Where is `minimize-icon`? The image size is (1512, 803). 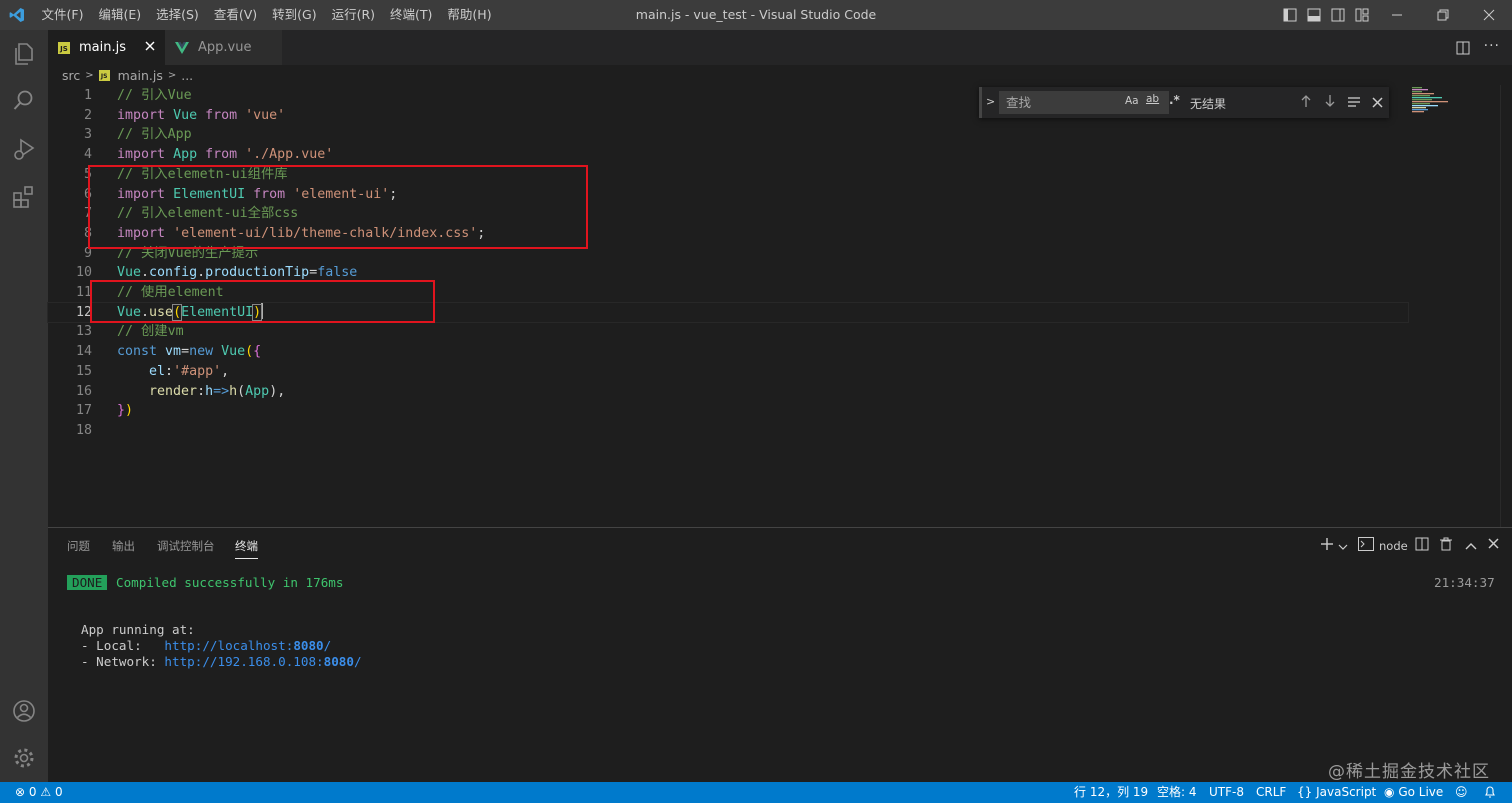
minimize-icon is located at coordinates (1397, 15).